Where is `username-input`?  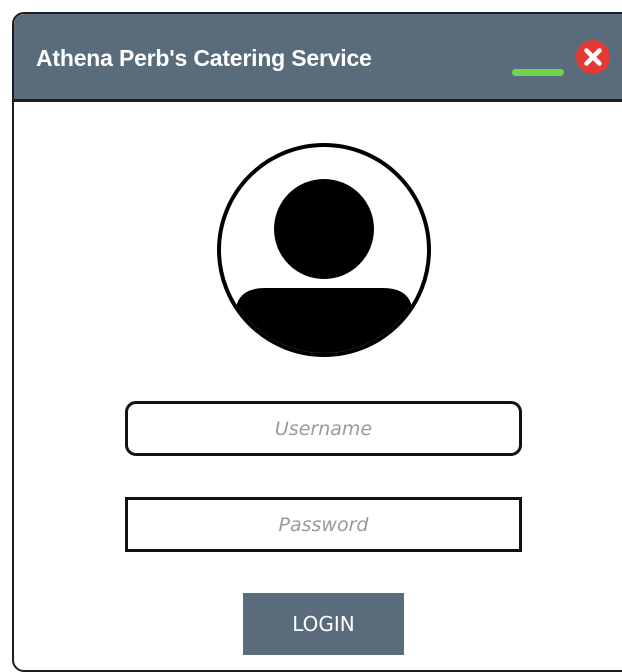
username-input is located at coordinates (323, 428).